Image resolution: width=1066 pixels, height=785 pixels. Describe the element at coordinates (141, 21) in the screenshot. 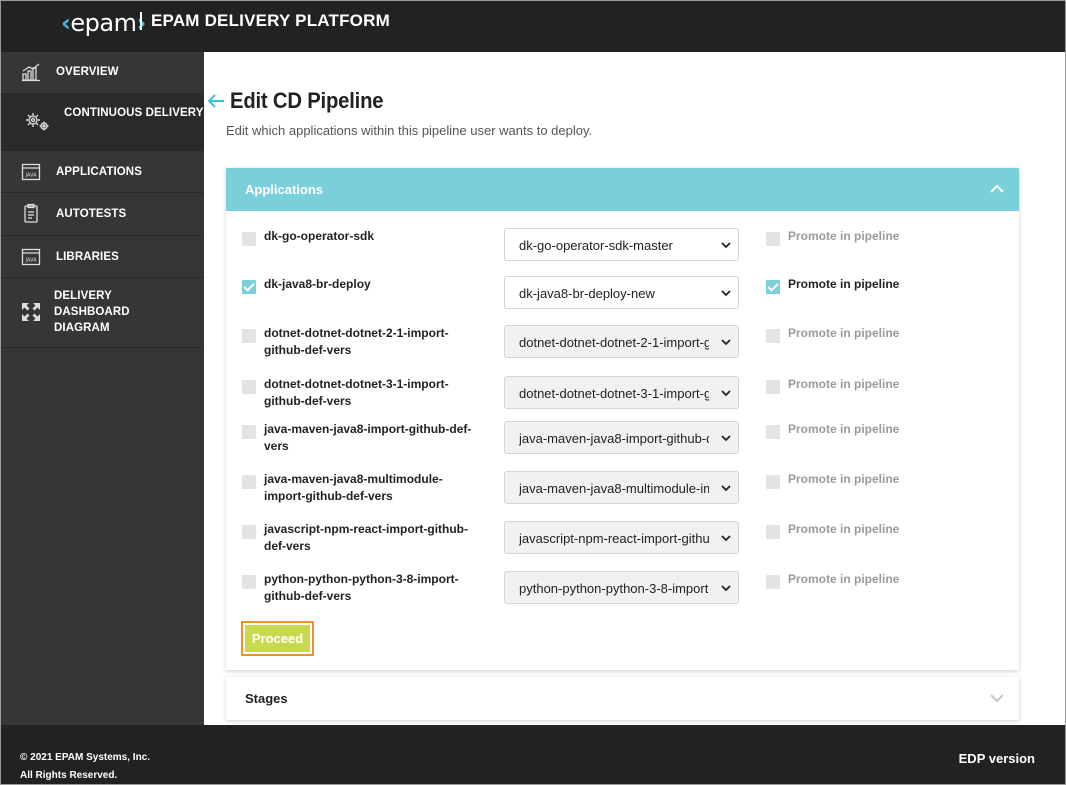

I see `header-separator` at that location.